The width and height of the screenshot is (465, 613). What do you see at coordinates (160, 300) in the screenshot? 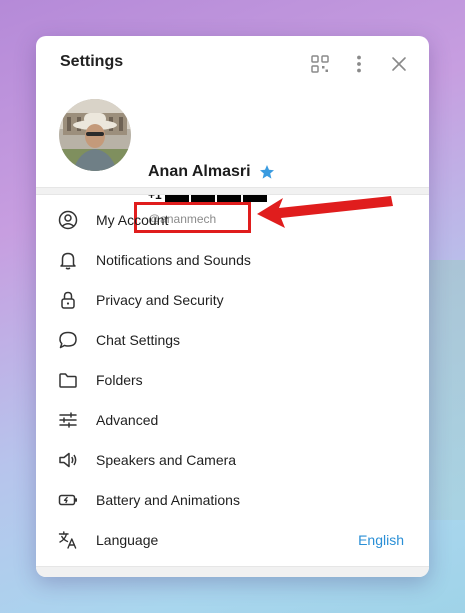
I see `menu-item-label: Privacy and Security` at bounding box center [160, 300].